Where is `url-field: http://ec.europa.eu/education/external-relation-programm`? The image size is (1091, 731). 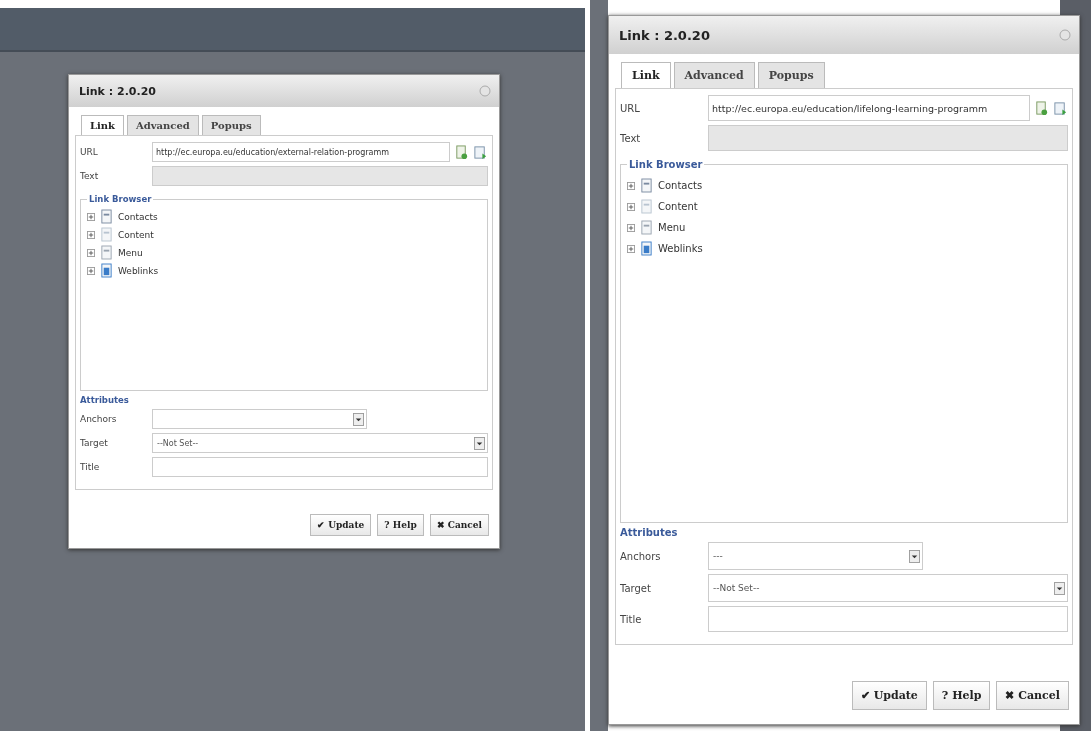
url-field: http://ec.europa.eu/education/external-relation-programm is located at coordinates (301, 152).